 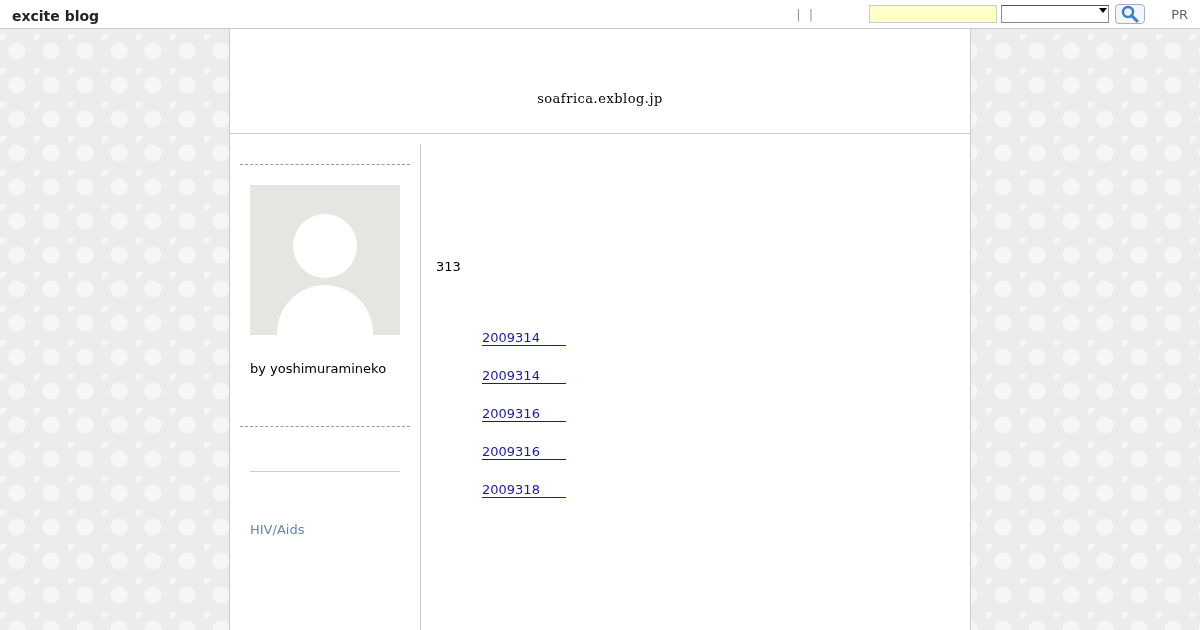 I want to click on post-count: 313, so click(x=449, y=266).